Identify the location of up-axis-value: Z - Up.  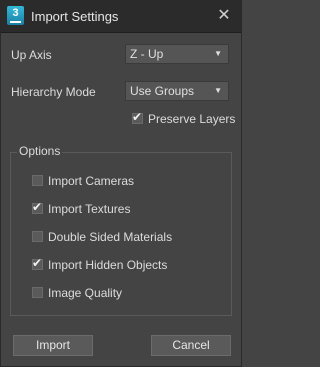
(147, 54).